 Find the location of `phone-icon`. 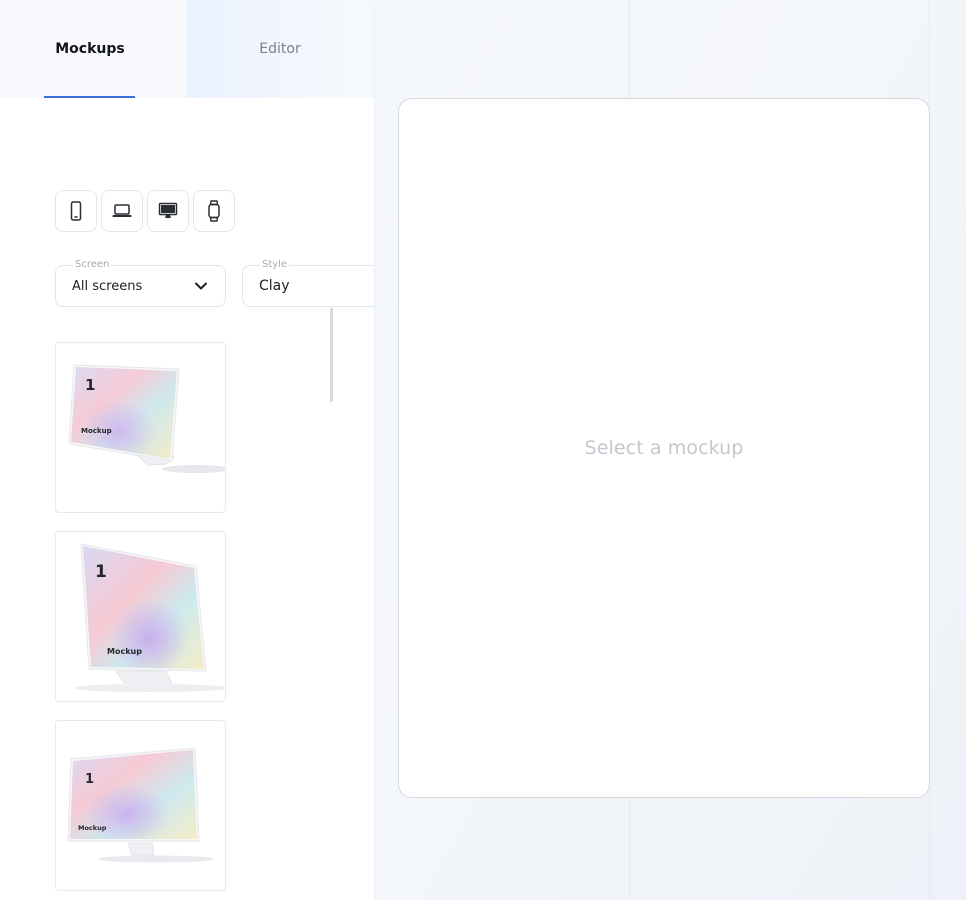

phone-icon is located at coordinates (76, 211).